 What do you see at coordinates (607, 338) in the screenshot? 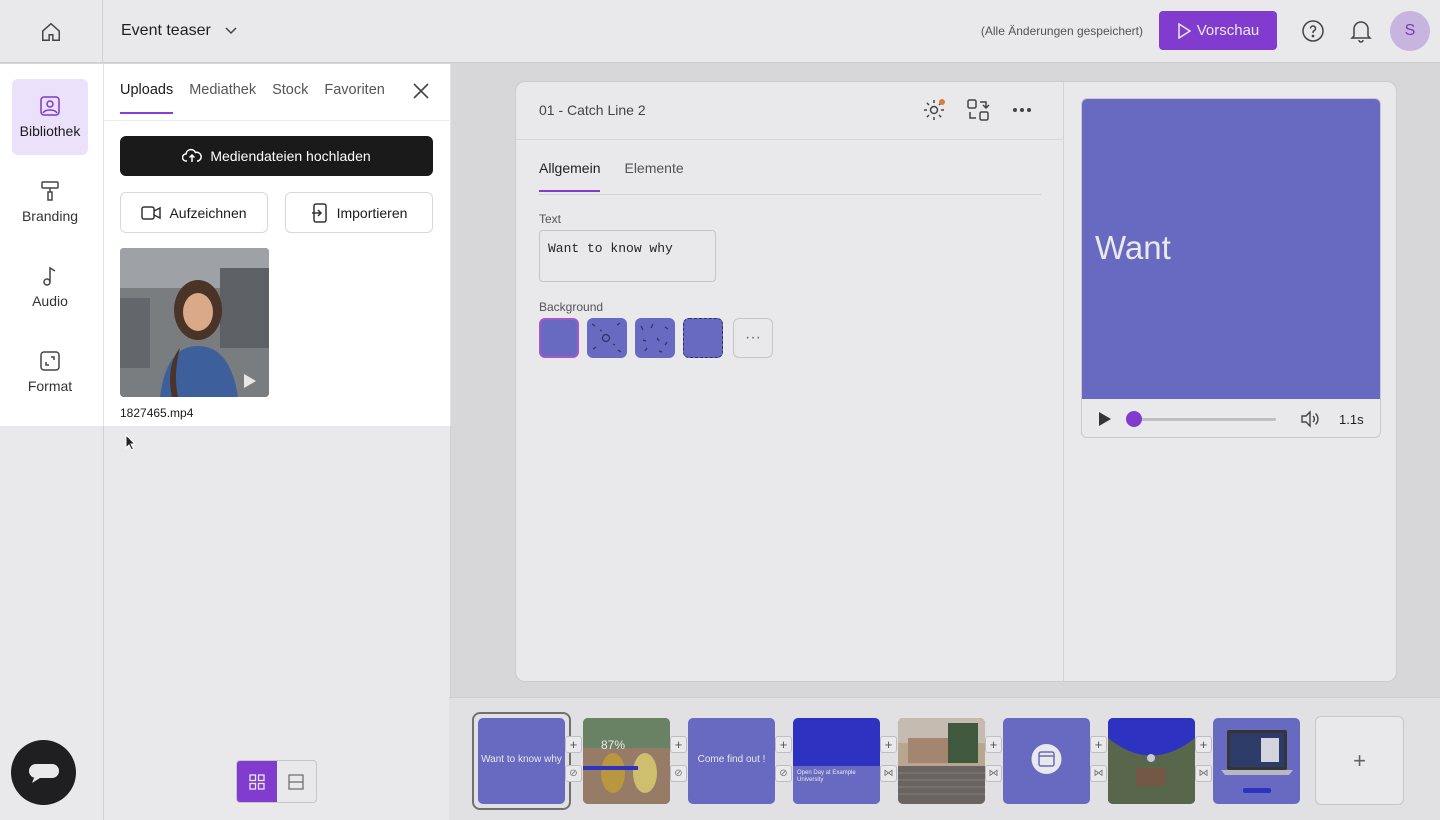
I see `background-swatch-circles` at bounding box center [607, 338].